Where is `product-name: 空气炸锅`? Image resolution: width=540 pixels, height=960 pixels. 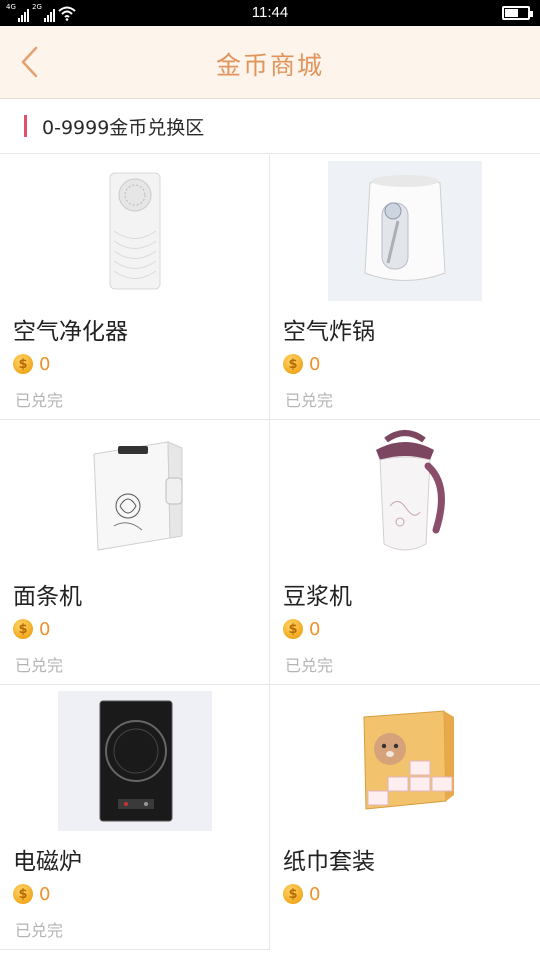
product-name: 空气炸锅 is located at coordinates (329, 332).